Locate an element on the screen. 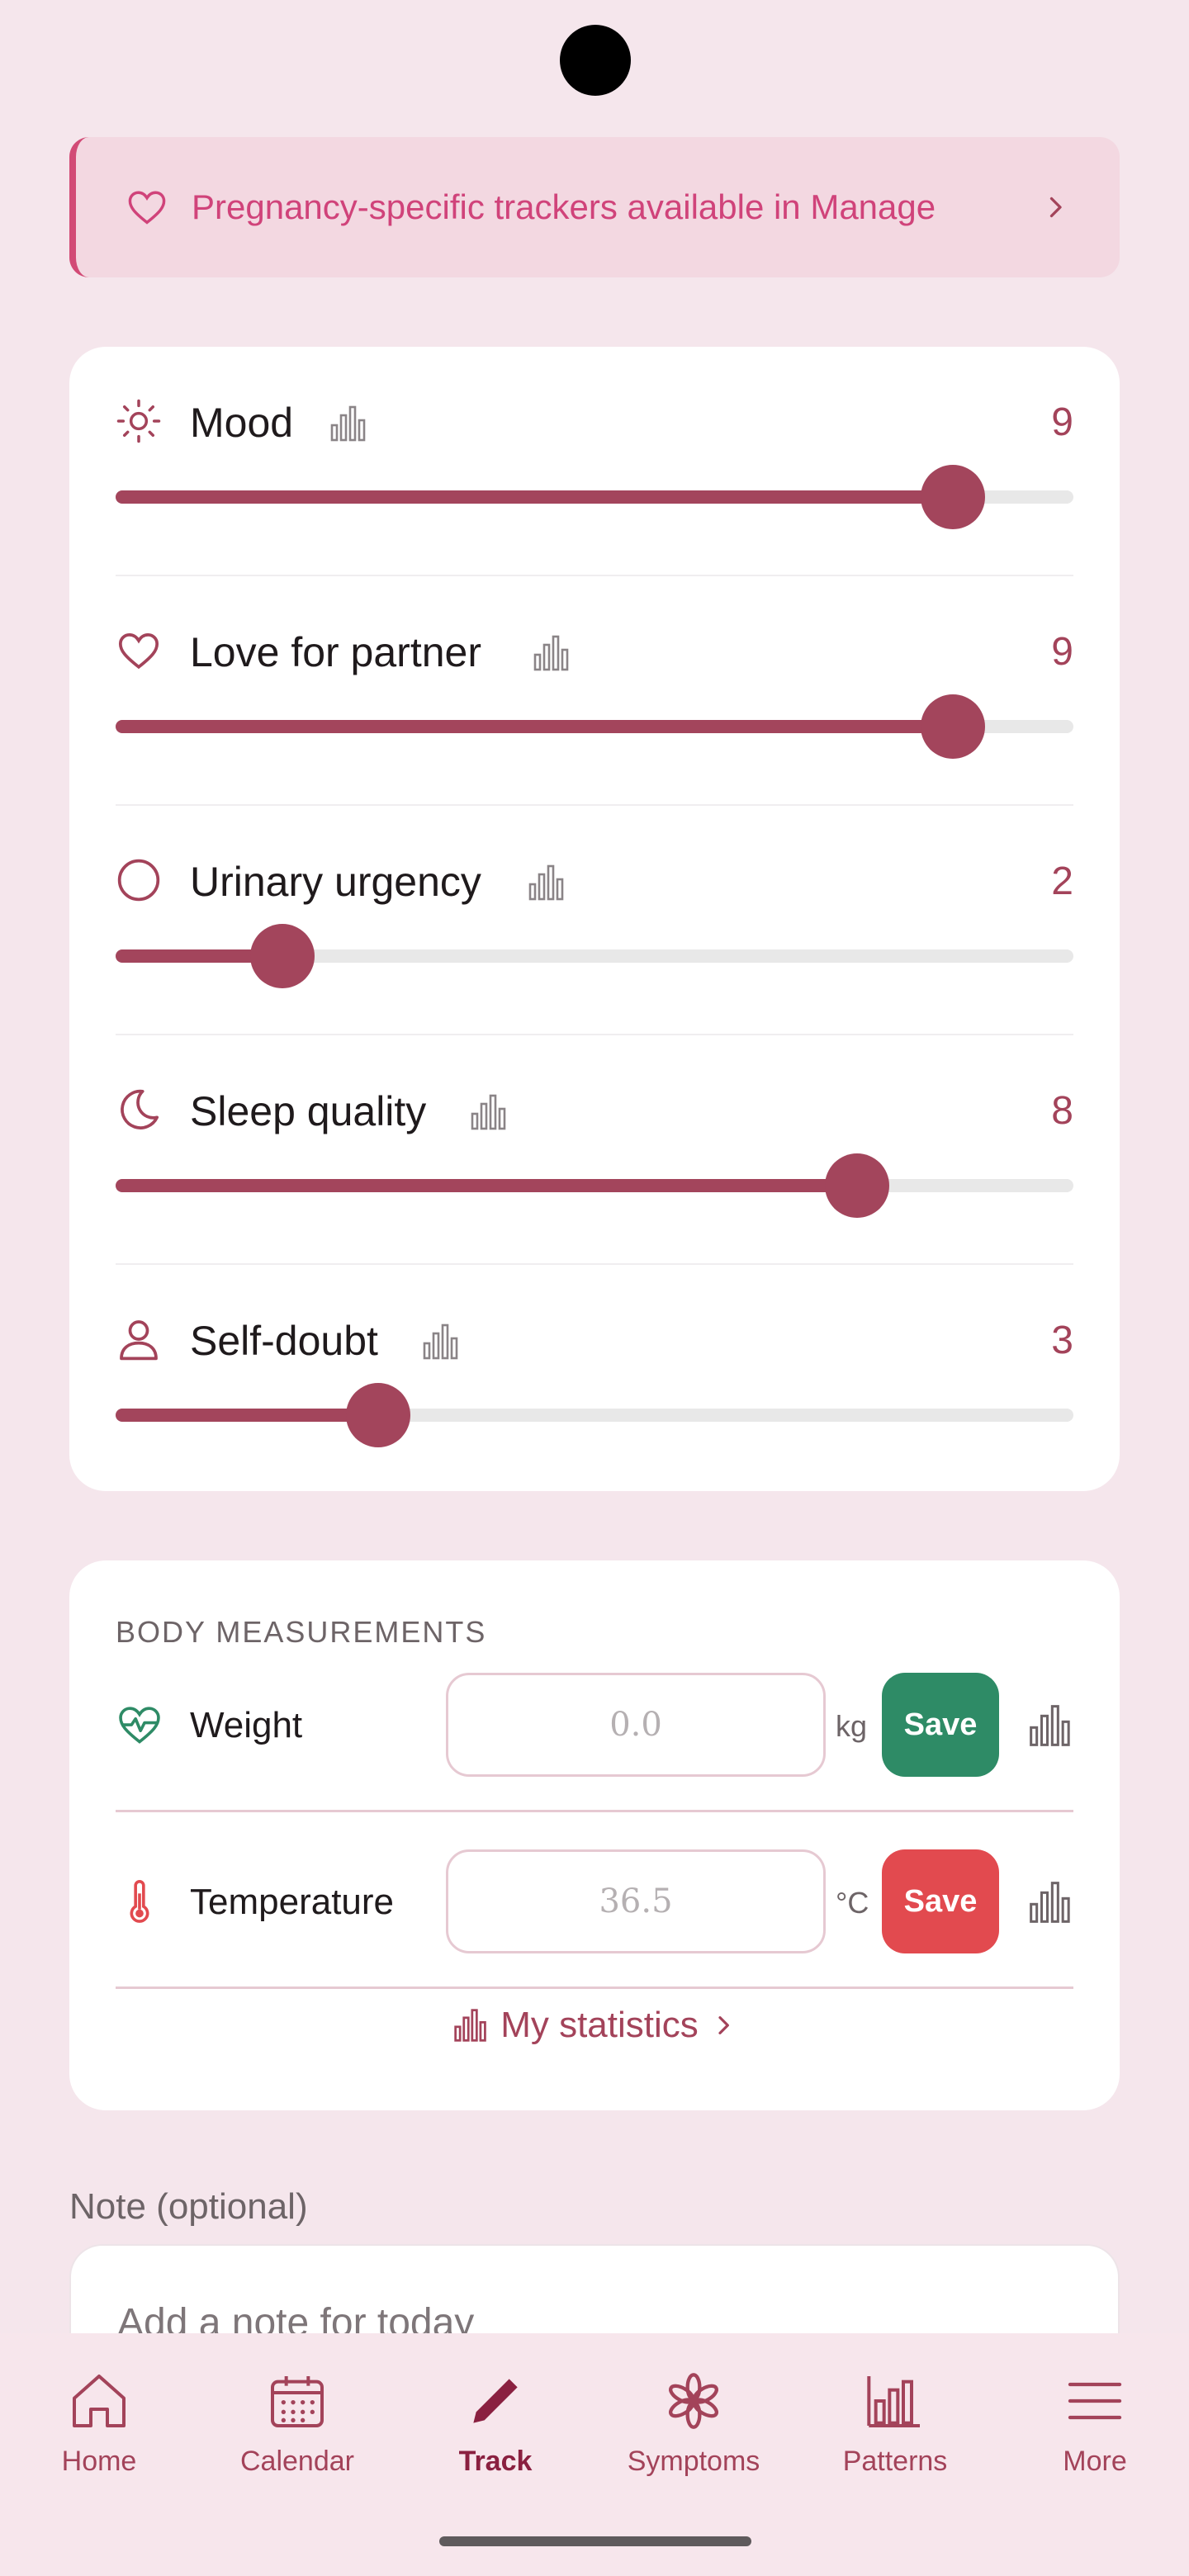 This screenshot has height=2576, width=1189. nav-symptoms: Symptoms is located at coordinates (693, 2423).